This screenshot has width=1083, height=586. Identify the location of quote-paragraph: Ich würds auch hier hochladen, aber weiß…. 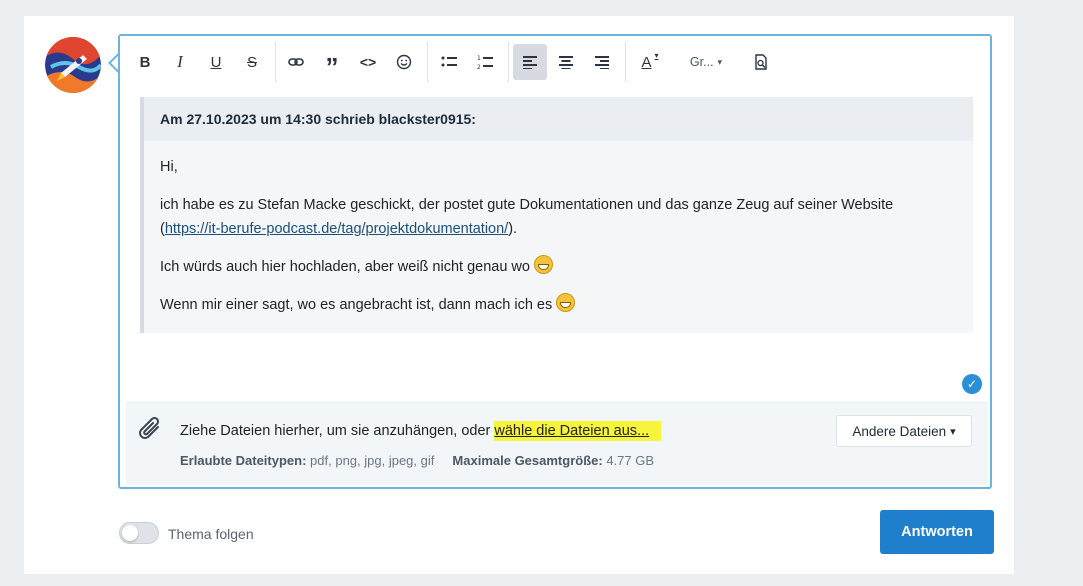
(558, 267).